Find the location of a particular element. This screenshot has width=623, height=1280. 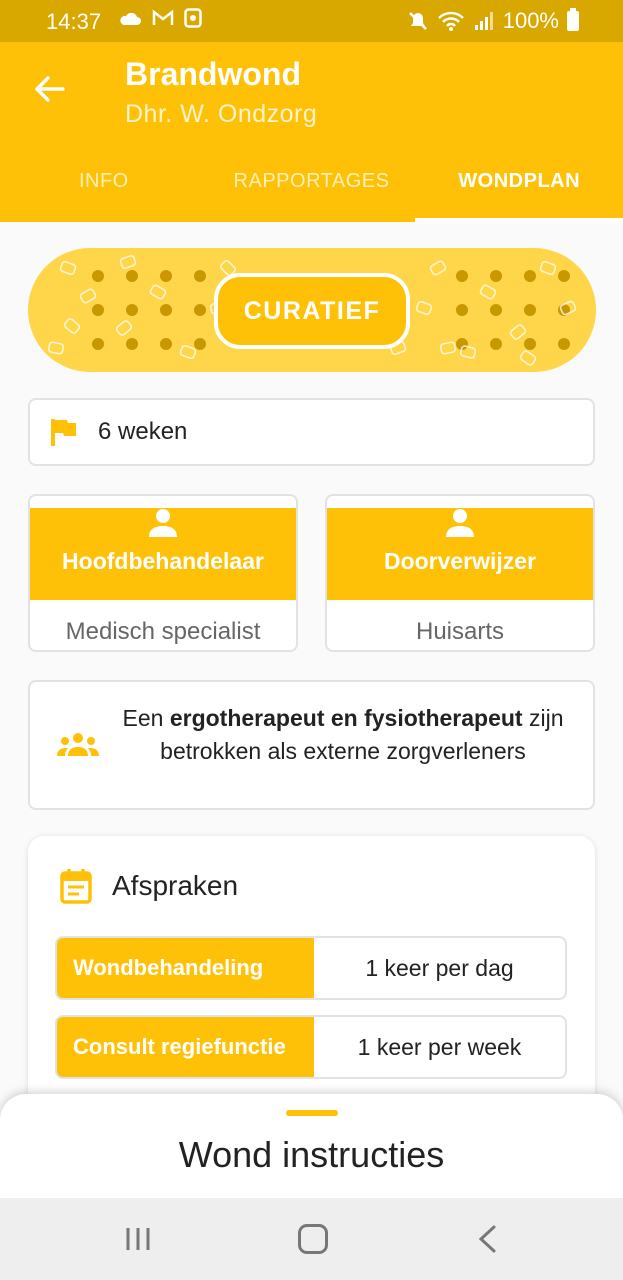

external-caregivers-bold: ergotherapeut en fysiotherapeut is located at coordinates (346, 718).